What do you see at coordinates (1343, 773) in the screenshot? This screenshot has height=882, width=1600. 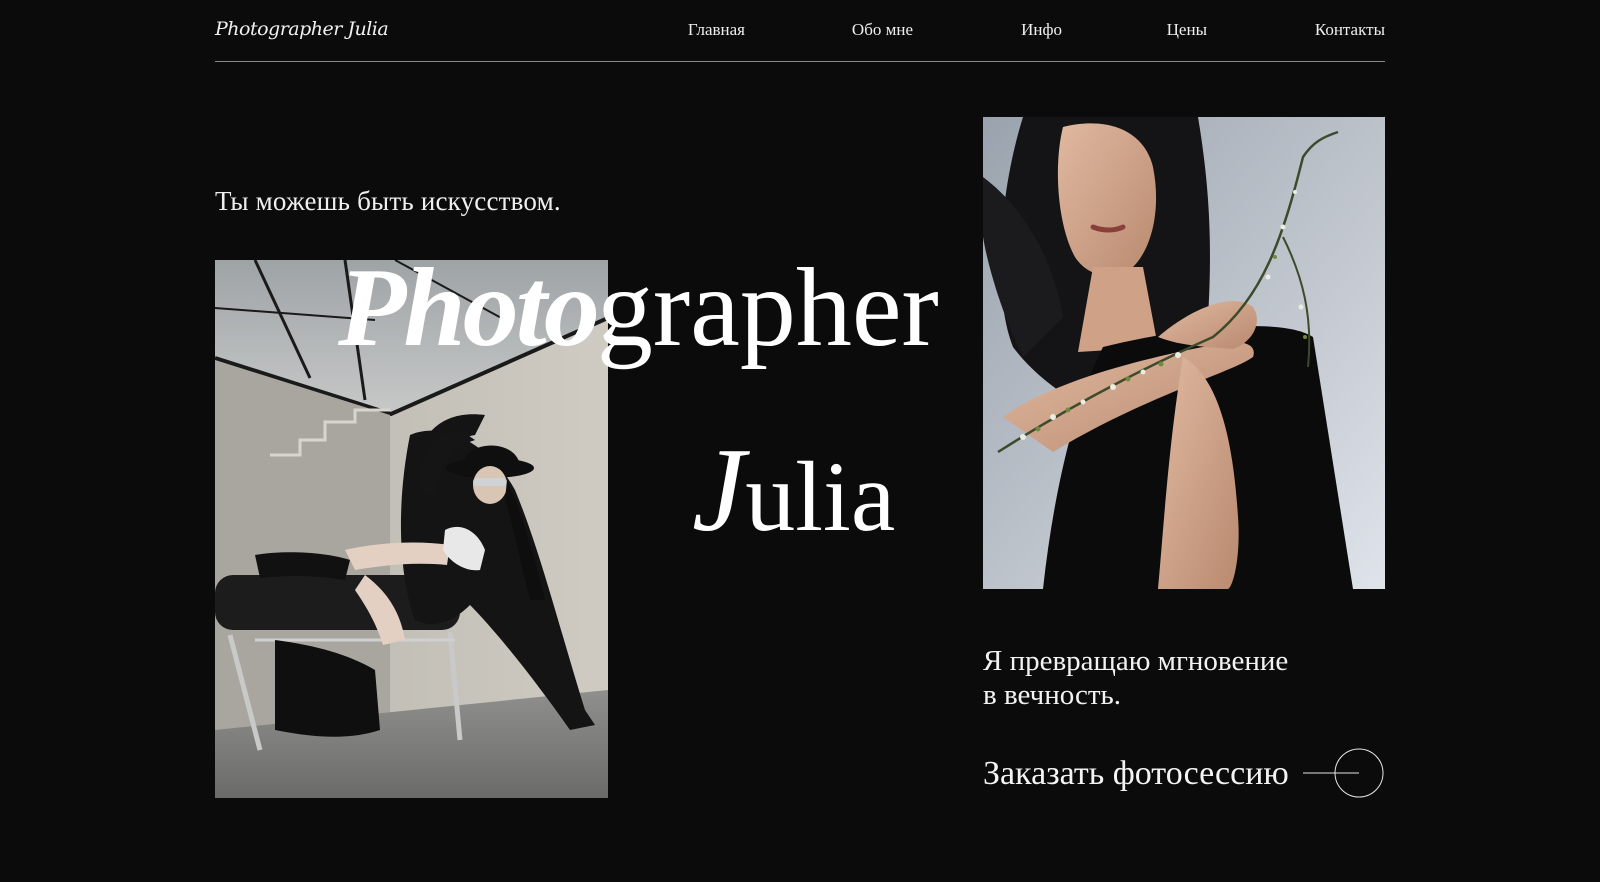 I see `arrow-right-icon` at bounding box center [1343, 773].